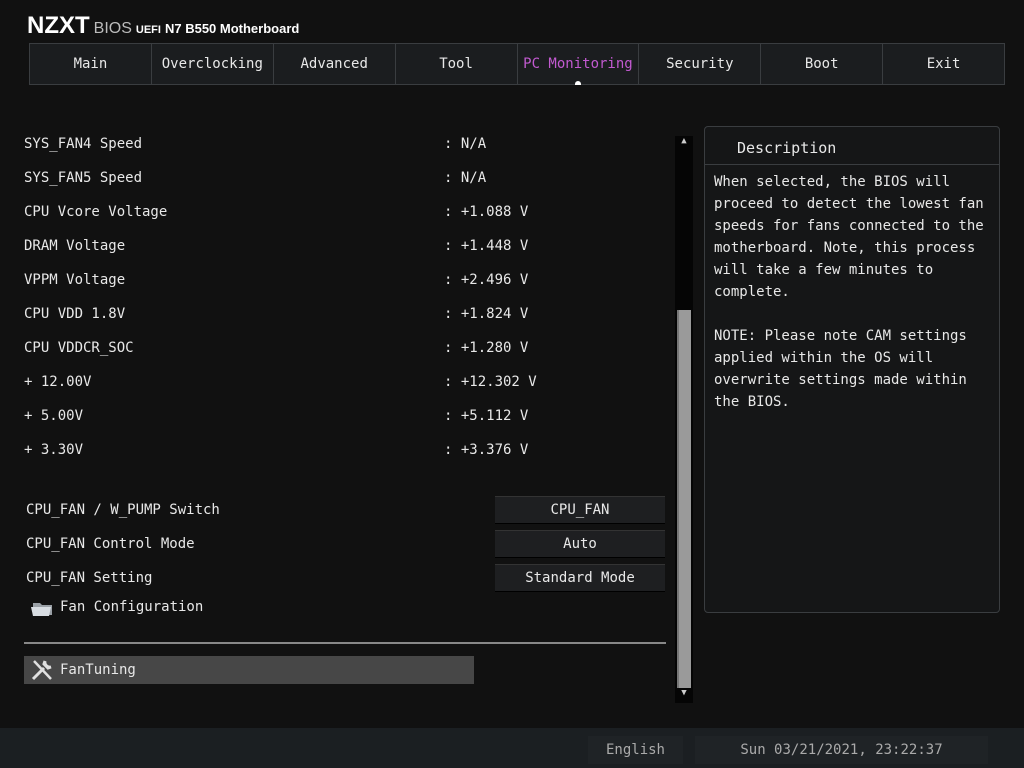 The image size is (1024, 768). I want to click on tab-exit: Exit, so click(943, 64).